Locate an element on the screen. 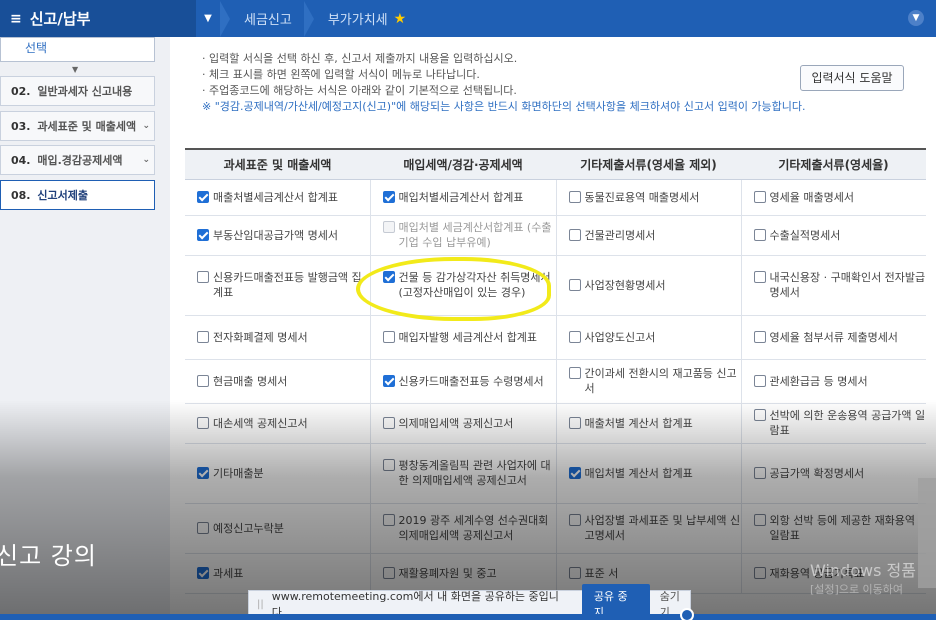  form-help-button: 입력서식 도움말 is located at coordinates (852, 78).